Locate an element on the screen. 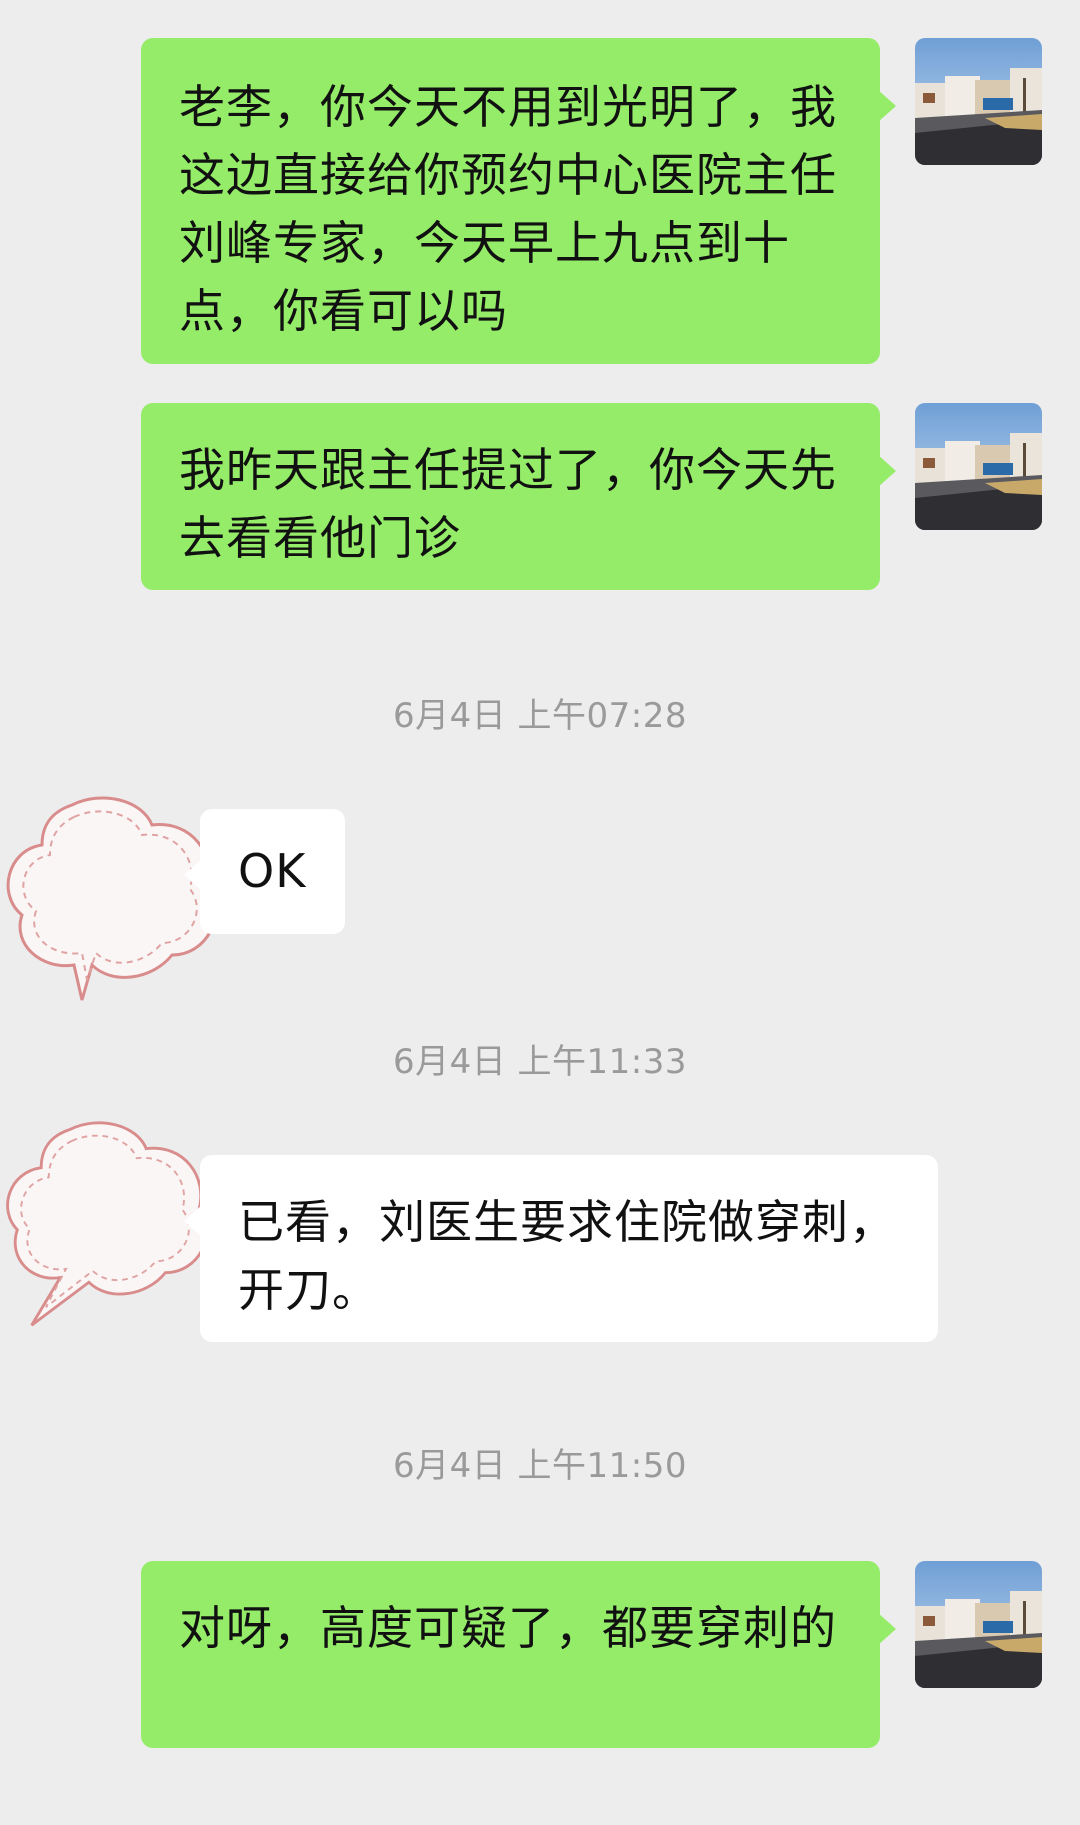  outgoing-message-bubble: 我昨天跟主任提过了，你今天先去看看他门诊 is located at coordinates (518, 496).